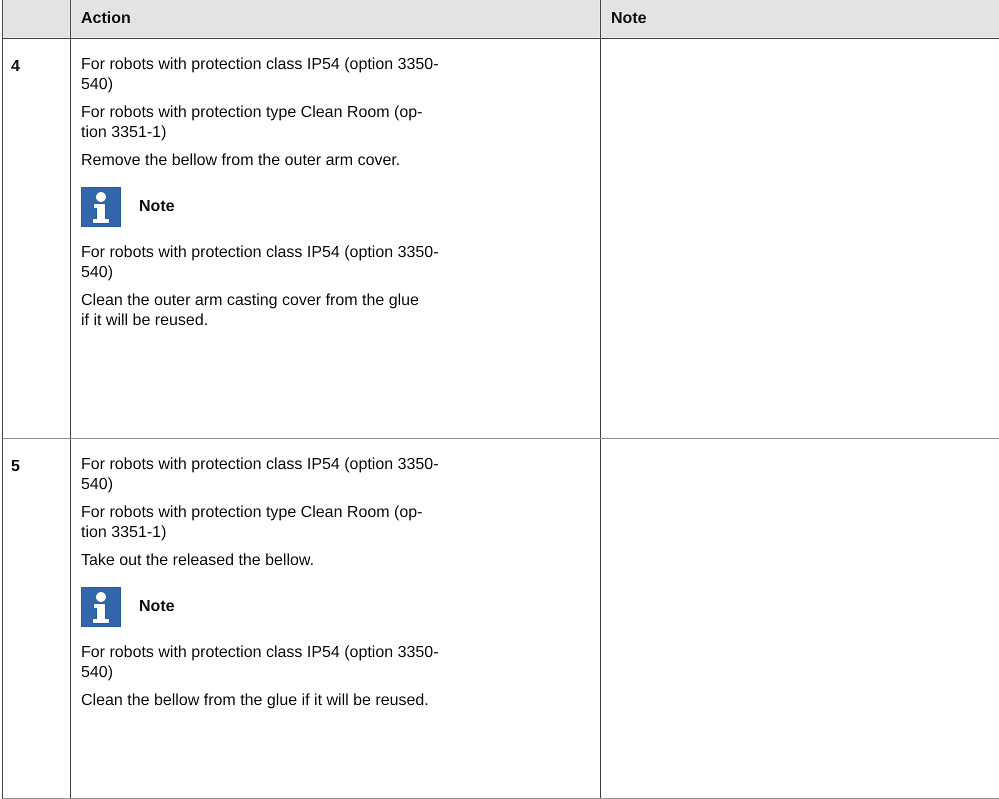  I want to click on instruction-text: Clean the outer arm casting cover from the glue if it will be reused., so click(250, 311).